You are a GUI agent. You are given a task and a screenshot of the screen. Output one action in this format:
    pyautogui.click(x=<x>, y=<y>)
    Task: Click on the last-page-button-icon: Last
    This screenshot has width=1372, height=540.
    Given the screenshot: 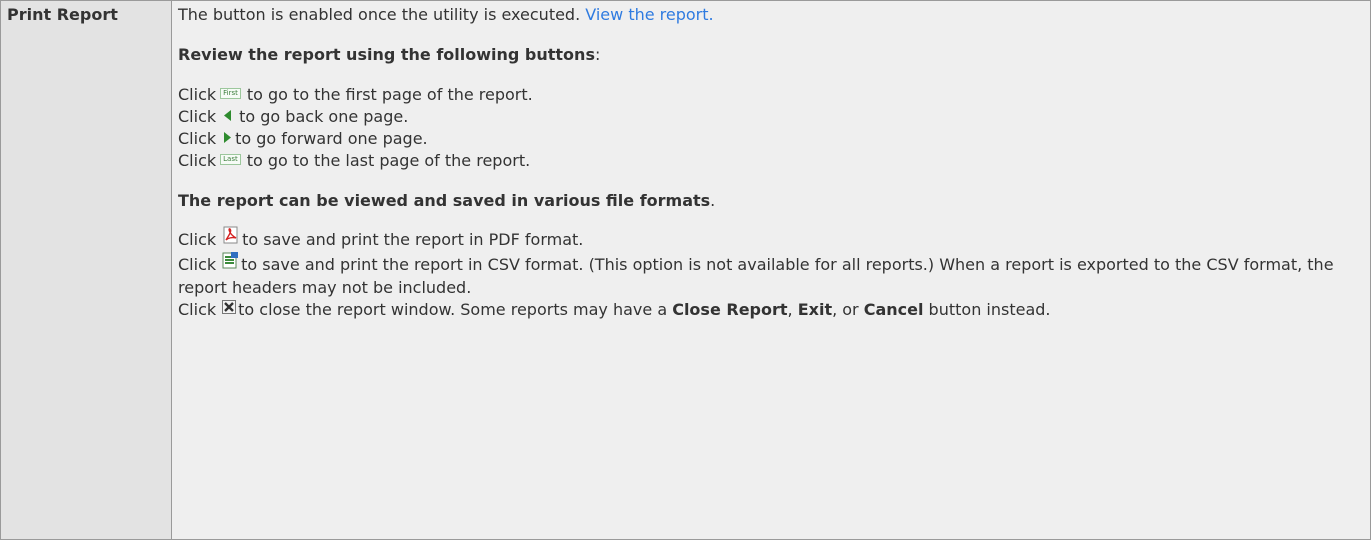 What is the action you would take?
    pyautogui.click(x=230, y=159)
    